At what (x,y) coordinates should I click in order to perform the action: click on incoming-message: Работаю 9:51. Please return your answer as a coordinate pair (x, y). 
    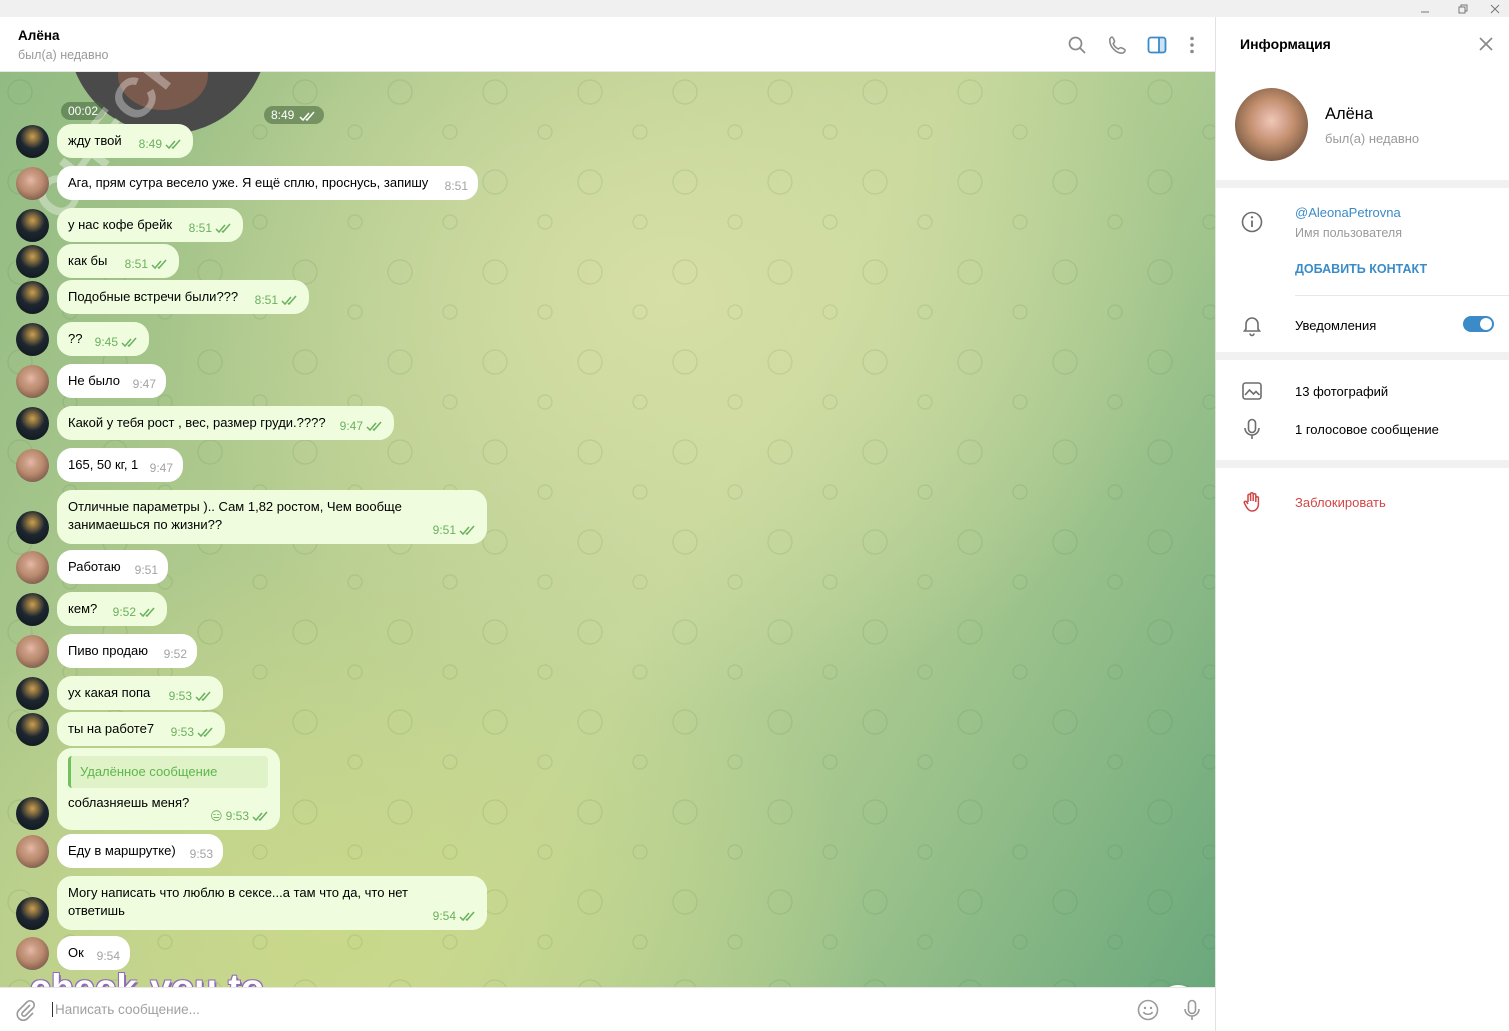
    Looking at the image, I should click on (112, 567).